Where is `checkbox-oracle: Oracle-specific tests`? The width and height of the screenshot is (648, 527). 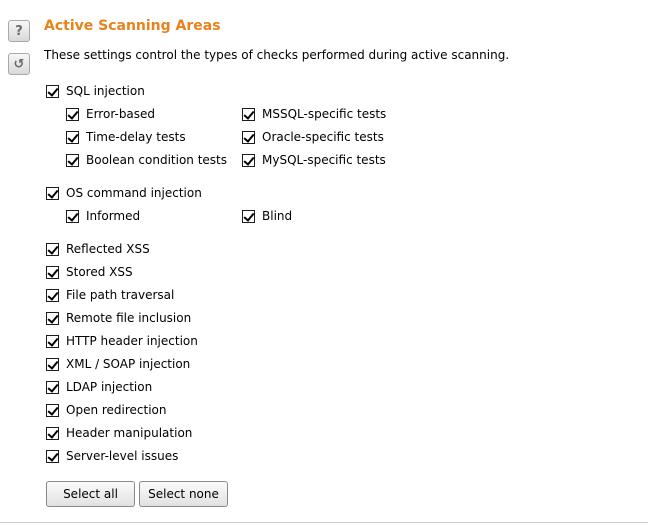 checkbox-oracle: Oracle-specific tests is located at coordinates (313, 137).